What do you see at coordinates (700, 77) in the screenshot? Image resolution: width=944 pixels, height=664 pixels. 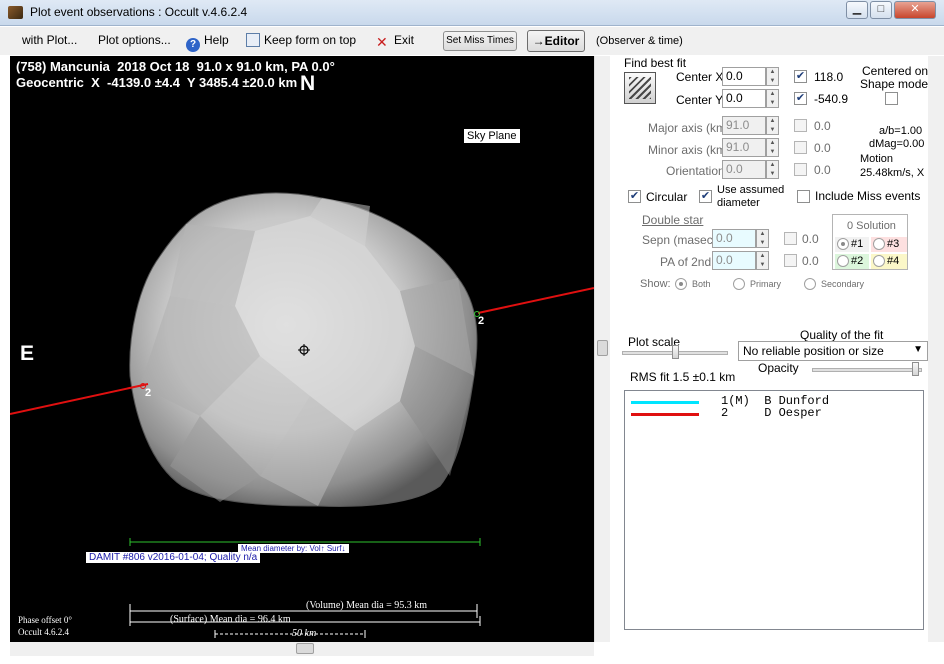 I see `center-x-label: Center X` at bounding box center [700, 77].